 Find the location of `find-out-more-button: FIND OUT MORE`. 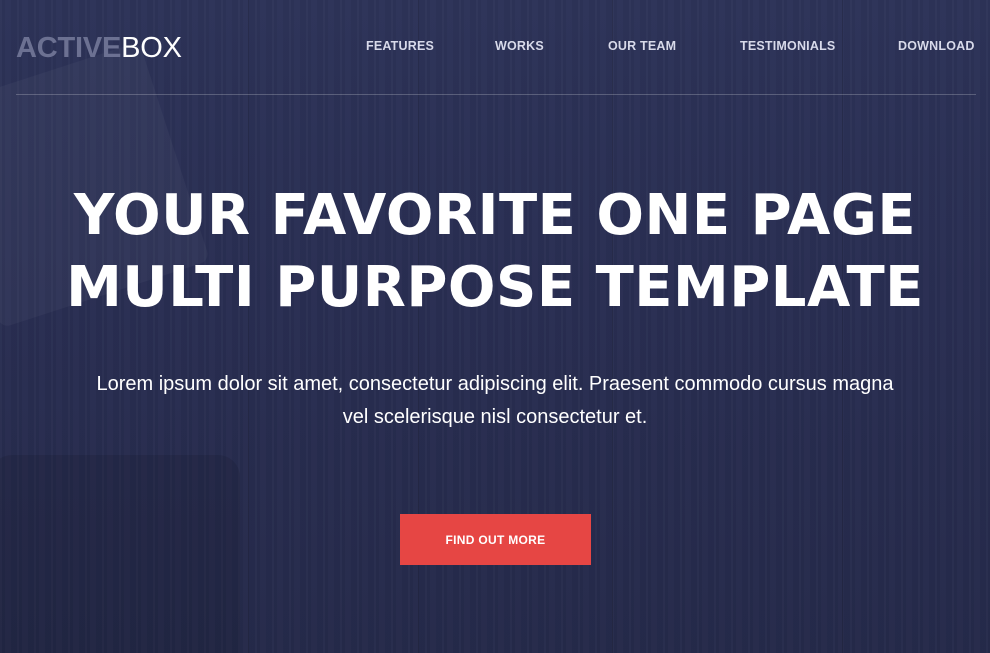

find-out-more-button: FIND OUT MORE is located at coordinates (495, 539).